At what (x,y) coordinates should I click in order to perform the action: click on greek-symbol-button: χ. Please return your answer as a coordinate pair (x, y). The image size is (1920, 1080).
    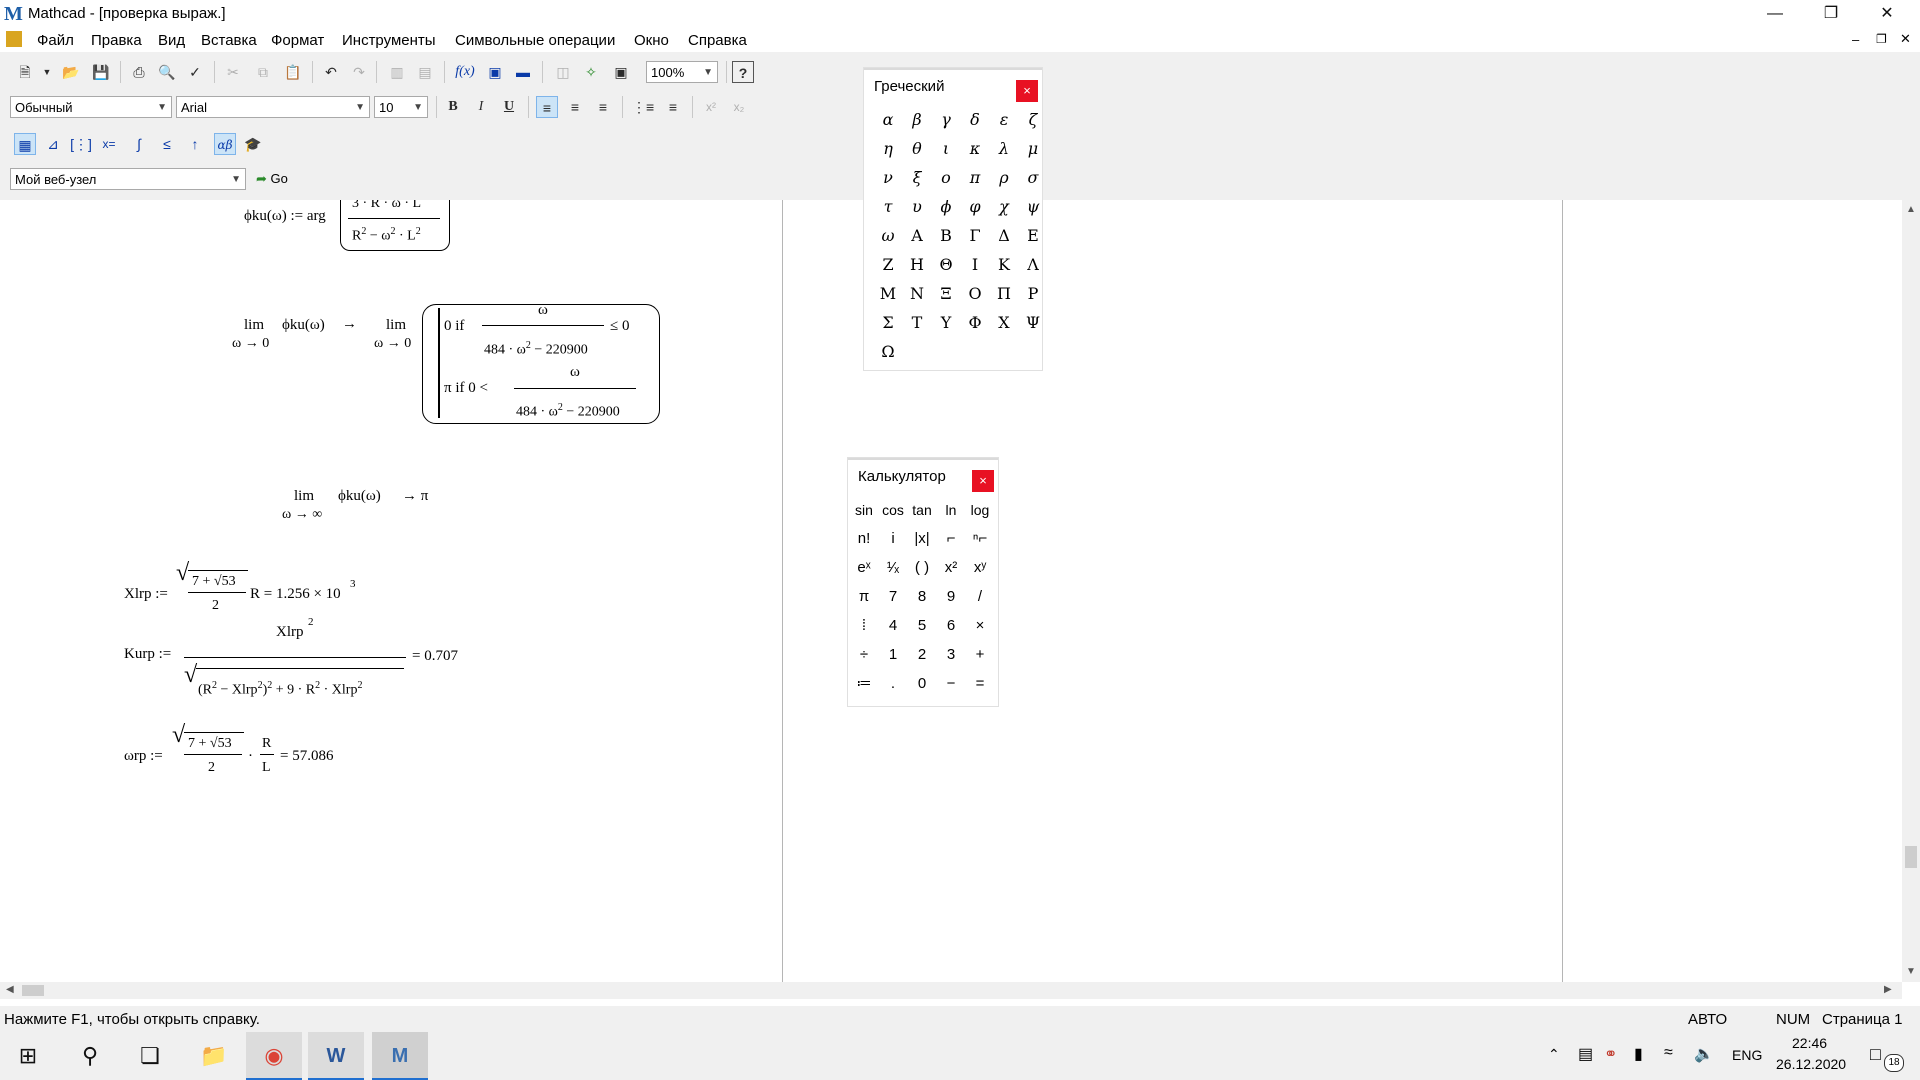
    Looking at the image, I should click on (1004, 207).